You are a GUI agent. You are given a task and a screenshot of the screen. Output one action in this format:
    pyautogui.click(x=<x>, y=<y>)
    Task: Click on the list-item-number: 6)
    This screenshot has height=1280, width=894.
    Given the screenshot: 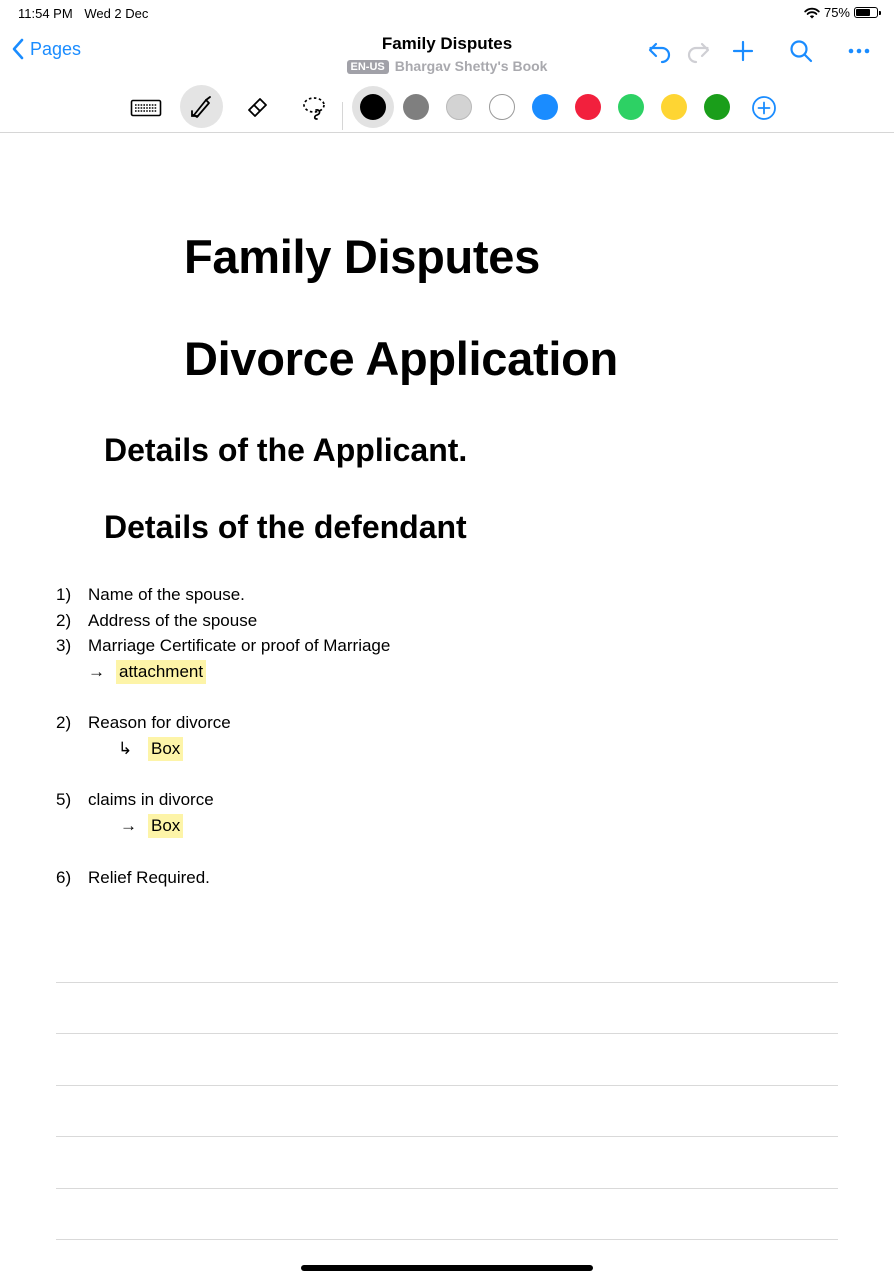 What is the action you would take?
    pyautogui.click(x=64, y=877)
    